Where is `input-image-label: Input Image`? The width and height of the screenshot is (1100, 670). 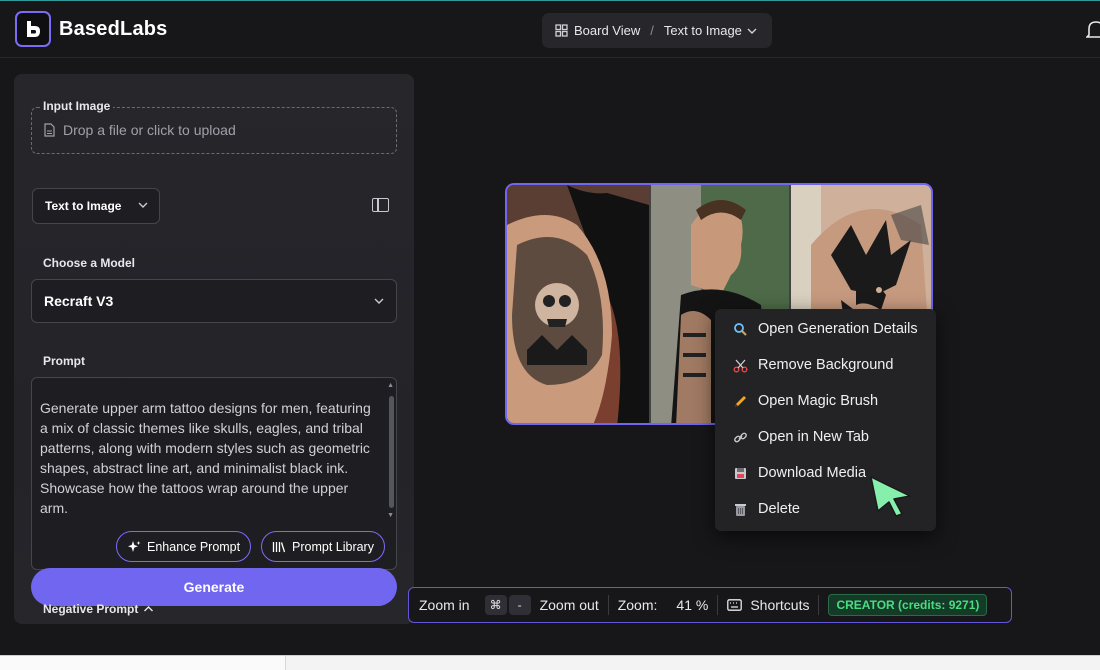 input-image-label: Input Image is located at coordinates (77, 106).